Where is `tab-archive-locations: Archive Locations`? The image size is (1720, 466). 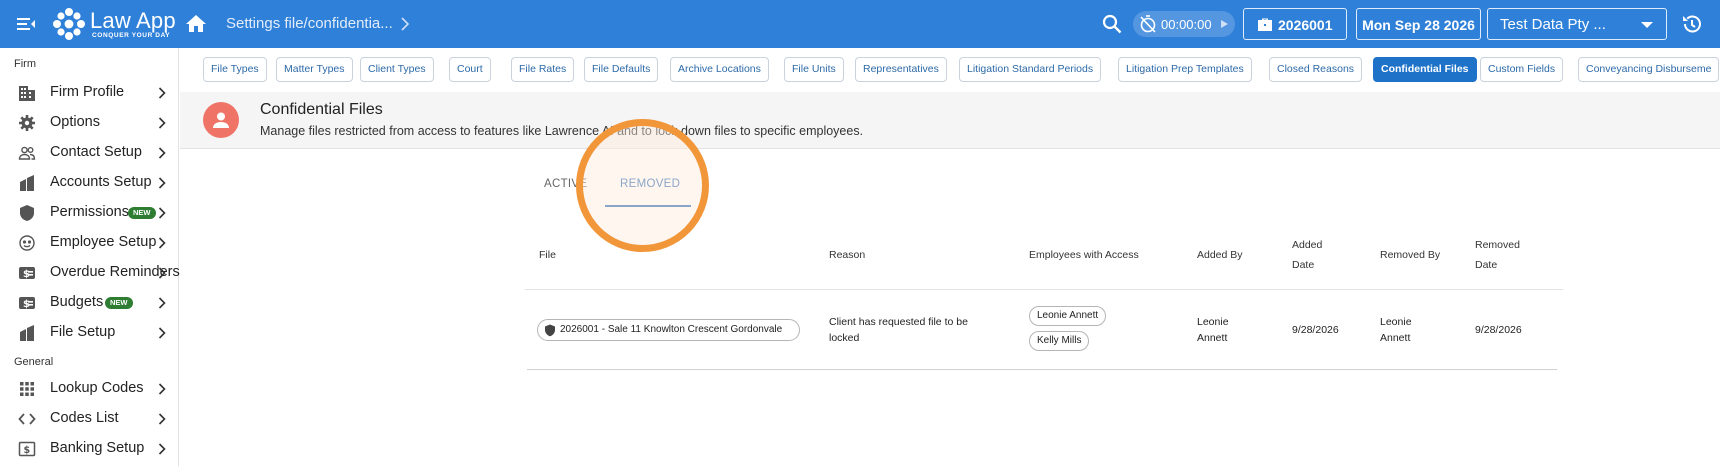 tab-archive-locations: Archive Locations is located at coordinates (719, 69).